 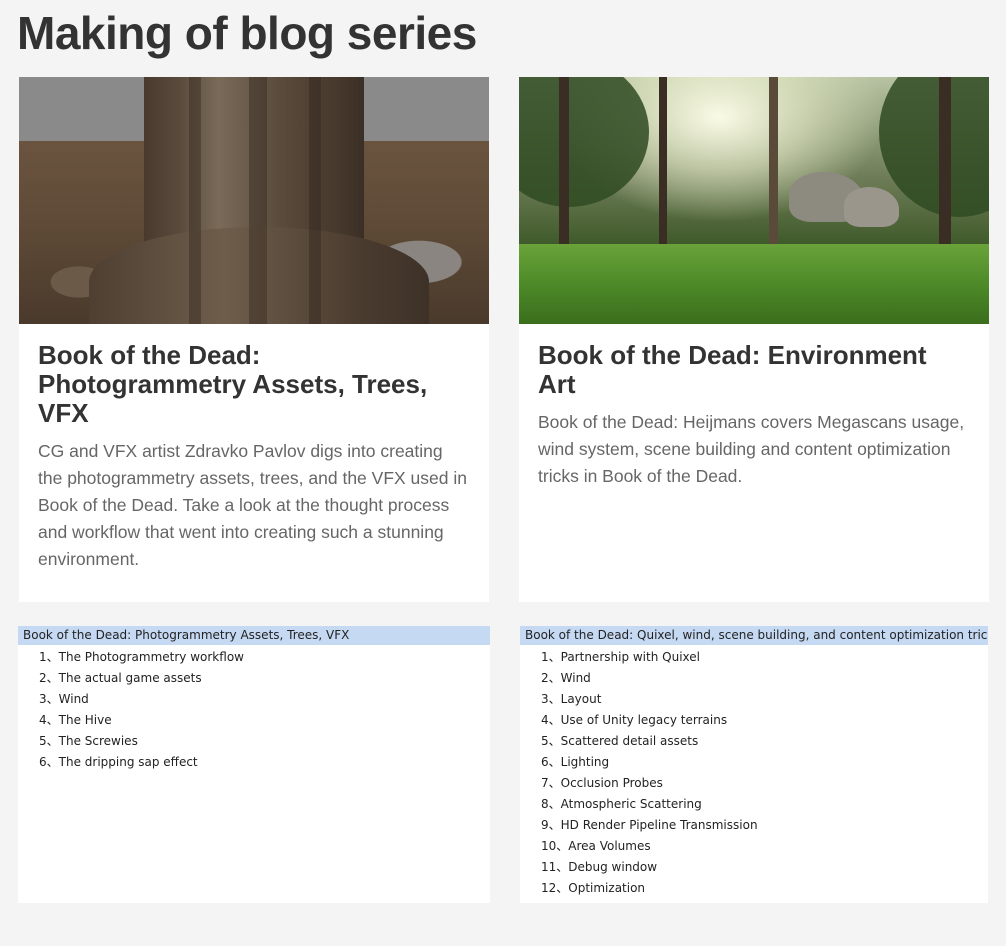 I want to click on toc-item: 1、Partnership with Quixel, so click(x=764, y=657).